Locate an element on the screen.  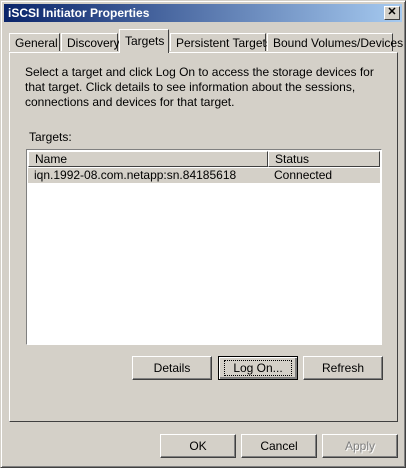
details-button-label: Details is located at coordinates (172, 368).